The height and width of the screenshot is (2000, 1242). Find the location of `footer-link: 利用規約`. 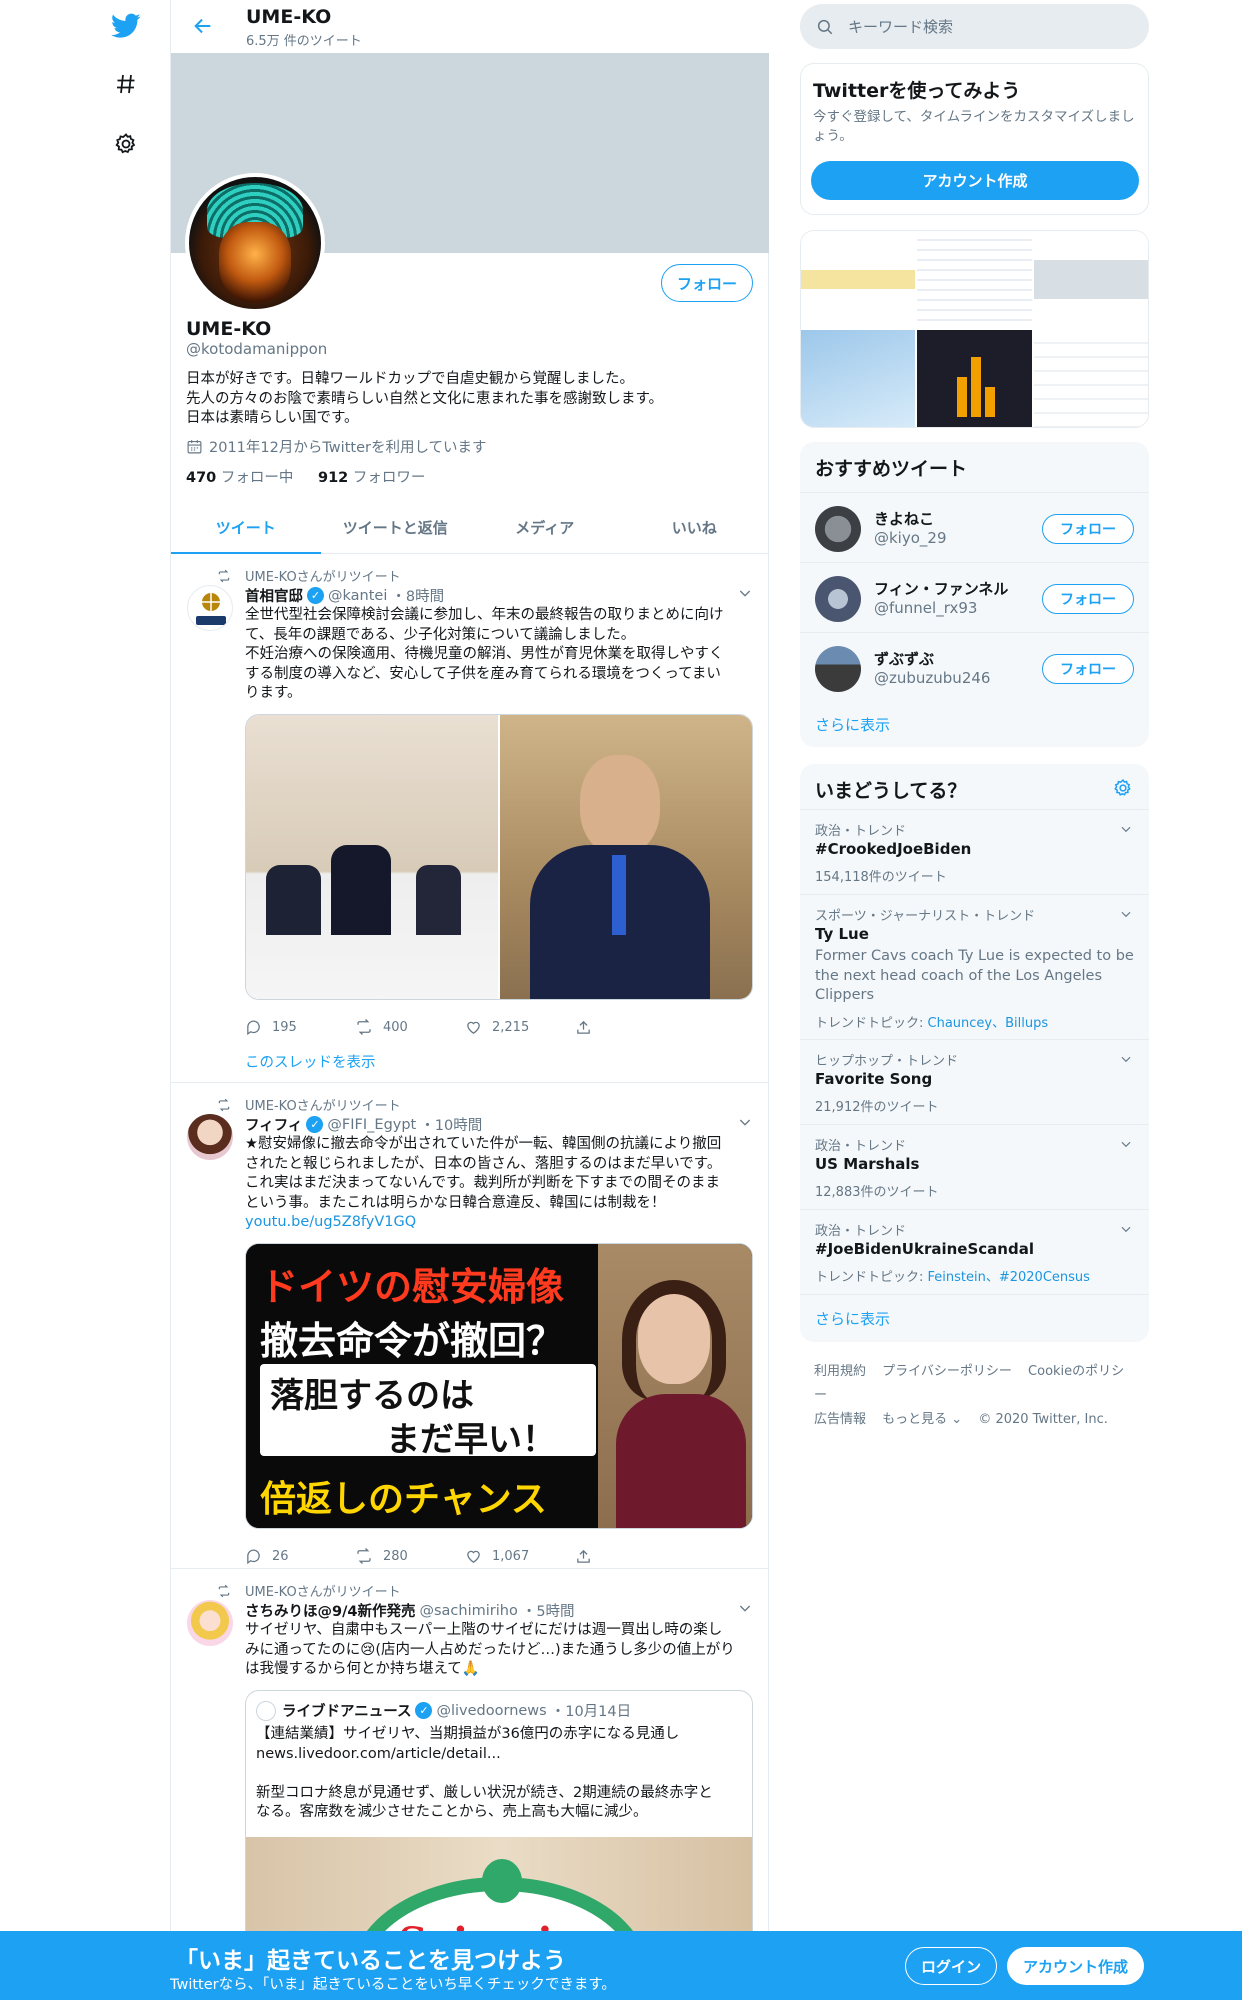

footer-link: 利用規約 is located at coordinates (840, 1371).